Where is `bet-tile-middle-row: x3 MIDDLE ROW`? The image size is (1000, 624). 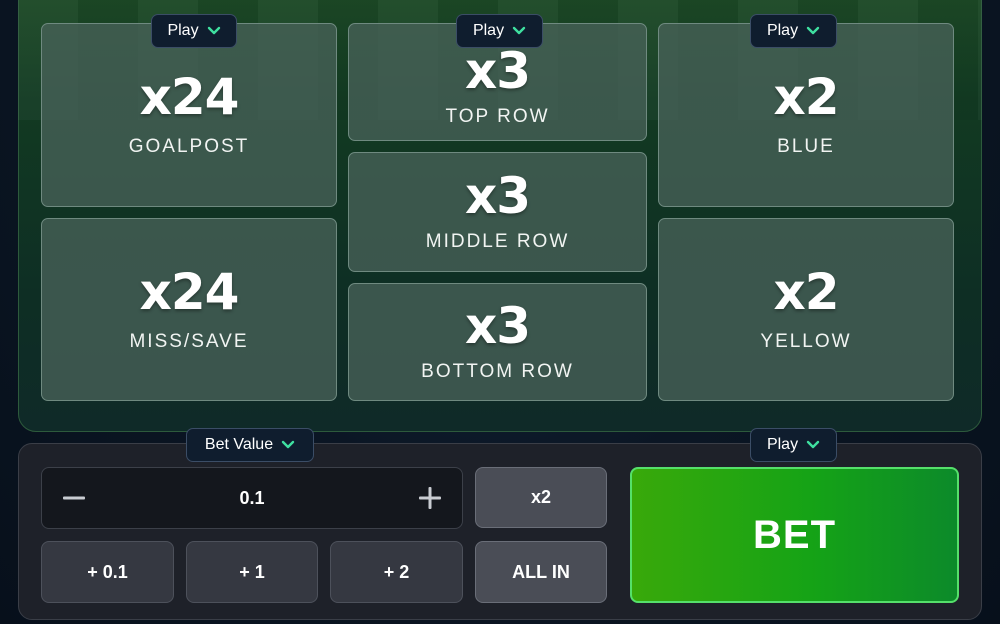
bet-tile-middle-row: x3 MIDDLE ROW is located at coordinates (497, 212).